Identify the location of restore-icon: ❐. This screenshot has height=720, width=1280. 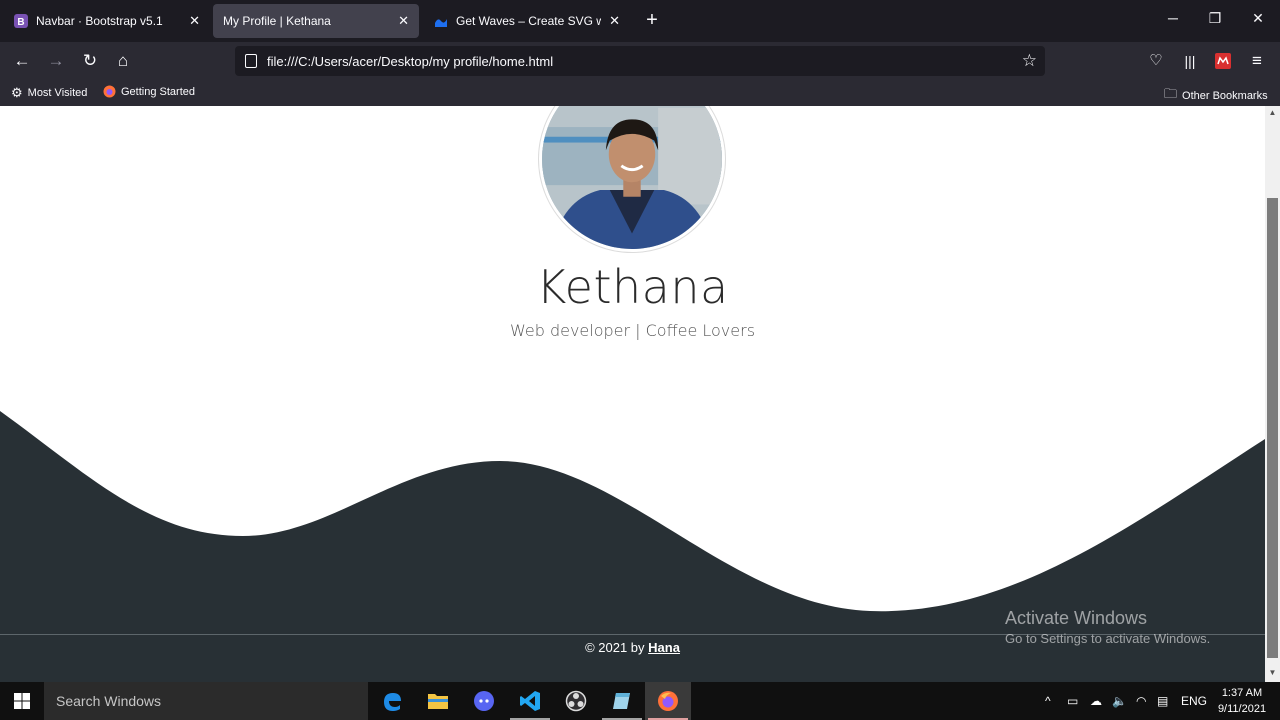
(1215, 18).